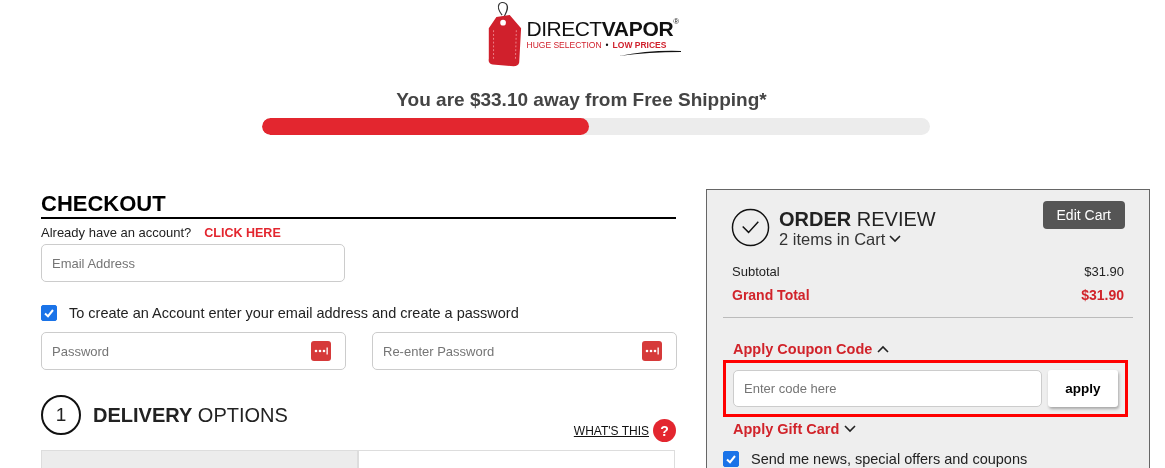 This screenshot has height=468, width=1165. I want to click on brand-name-light: DIRECT, so click(564, 28).